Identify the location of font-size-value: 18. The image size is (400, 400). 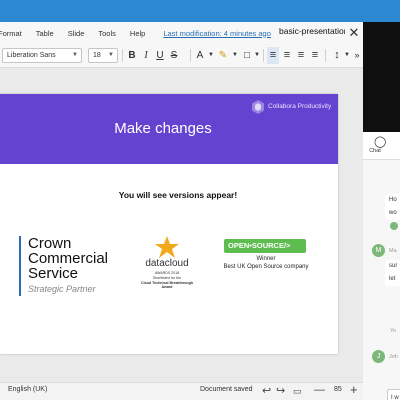
(97, 55).